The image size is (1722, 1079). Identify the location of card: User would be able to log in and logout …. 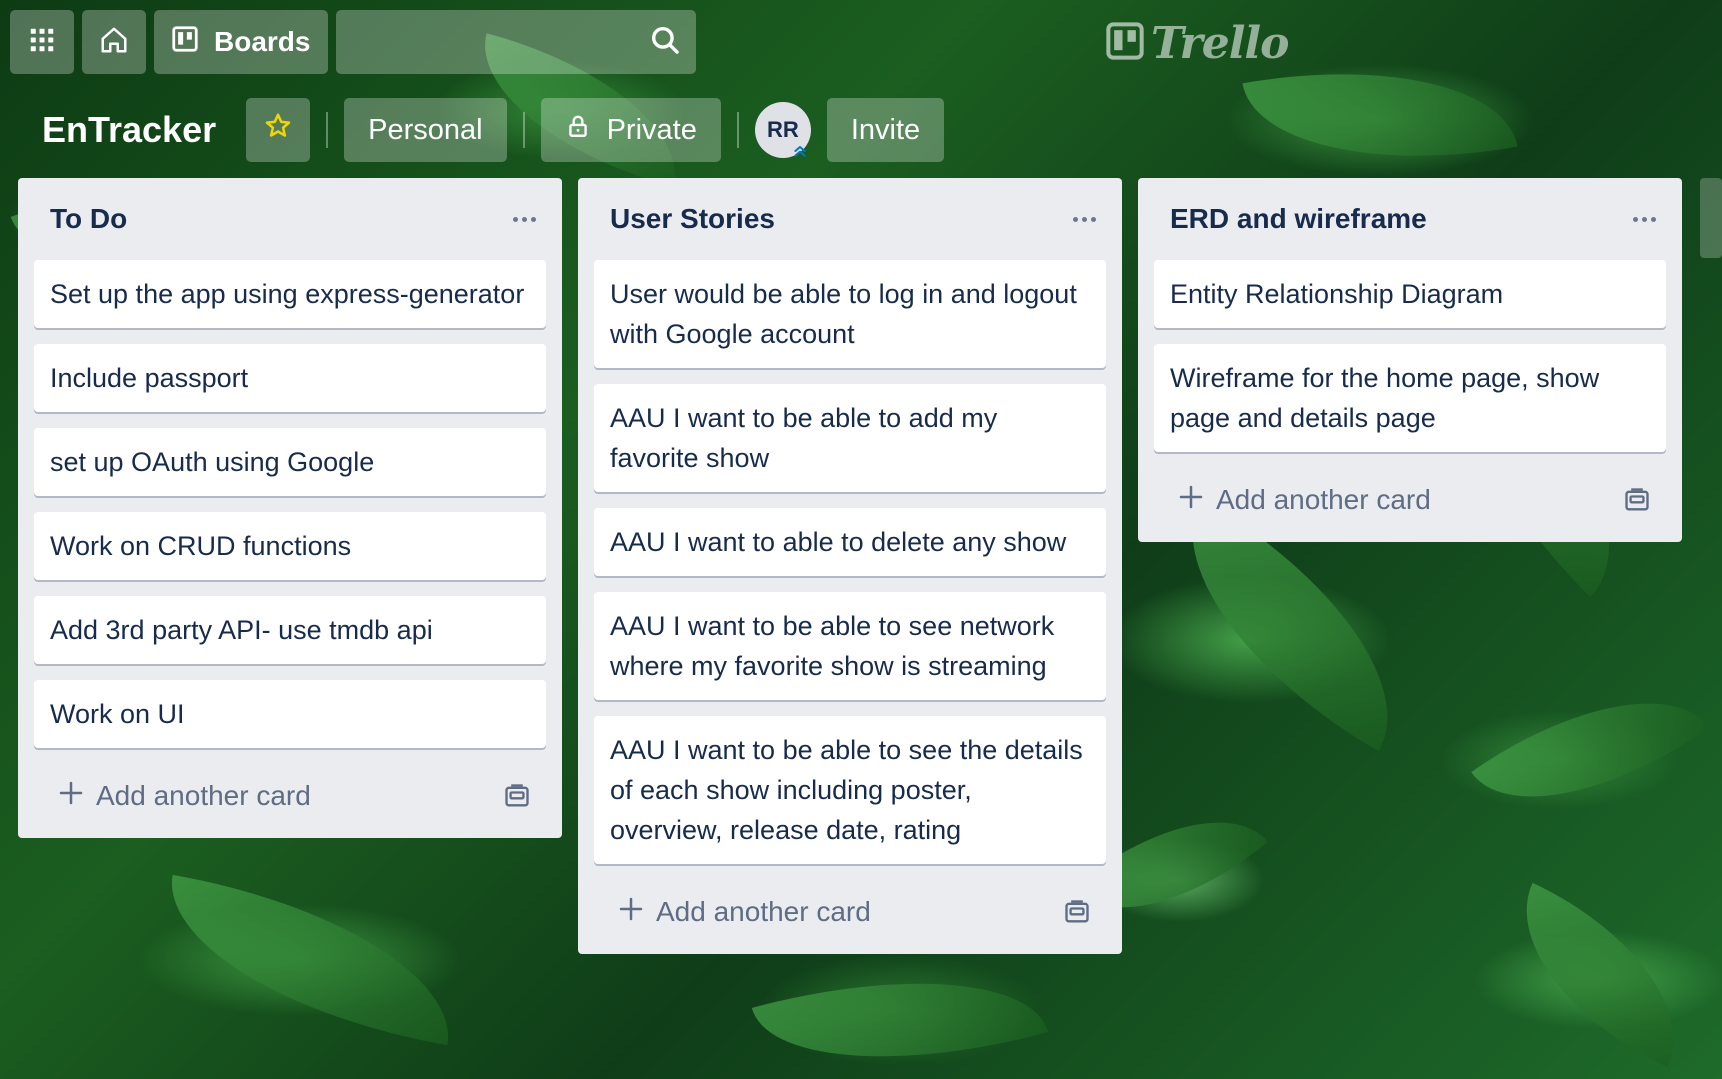
(850, 314).